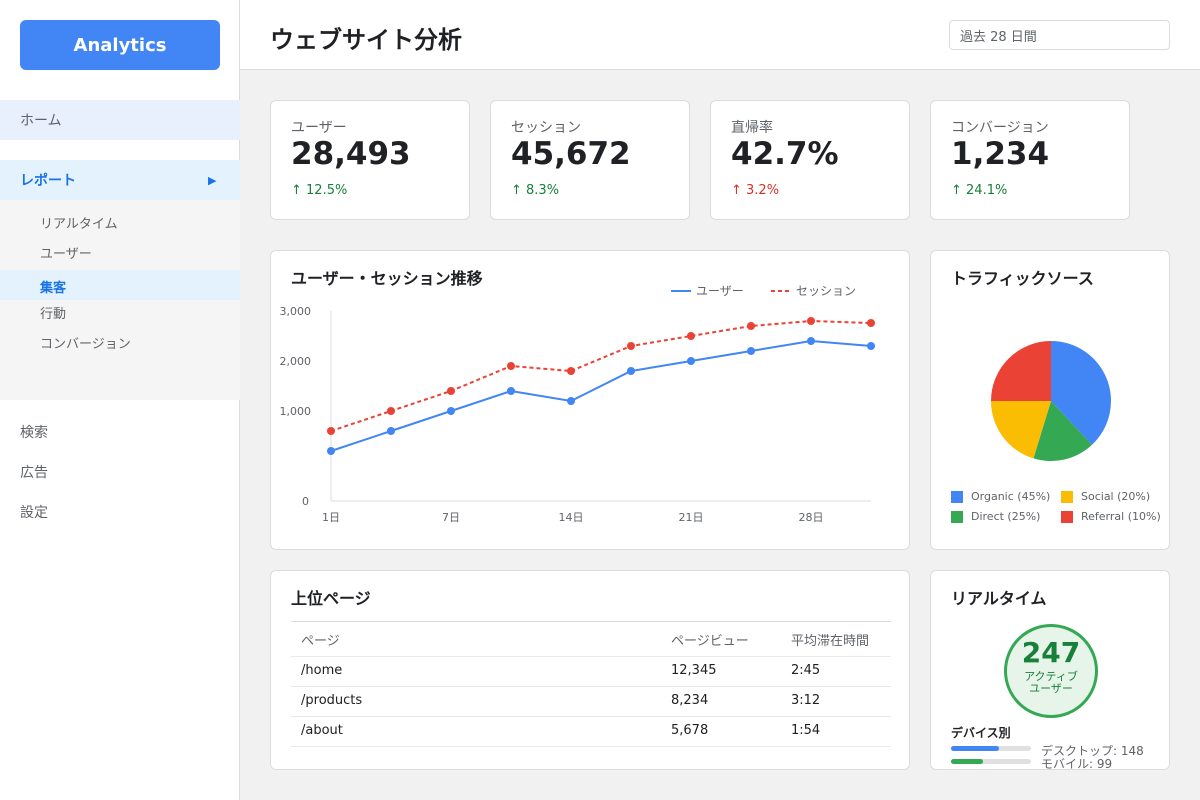  What do you see at coordinates (806, 700) in the screenshot?
I see `cell-avg-time: 3:12` at bounding box center [806, 700].